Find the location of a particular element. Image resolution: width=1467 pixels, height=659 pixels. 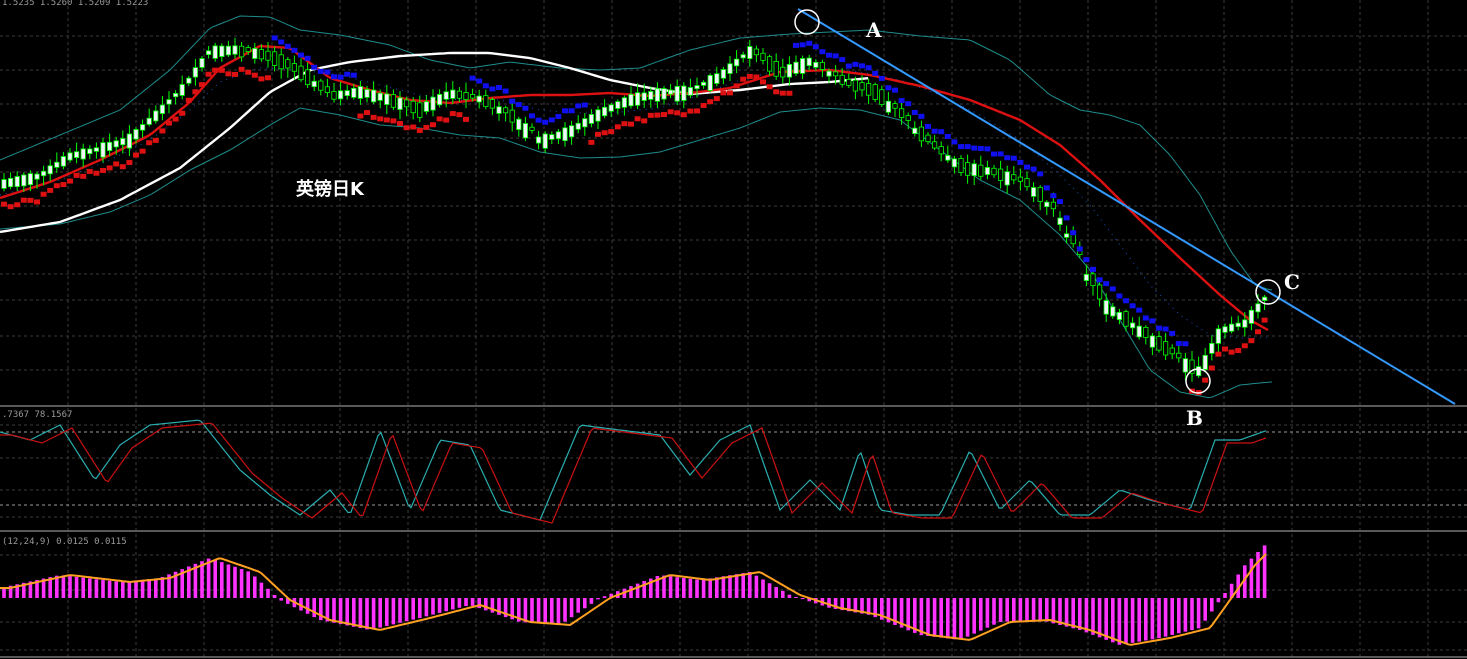

macd-panel is located at coordinates (633, 595).